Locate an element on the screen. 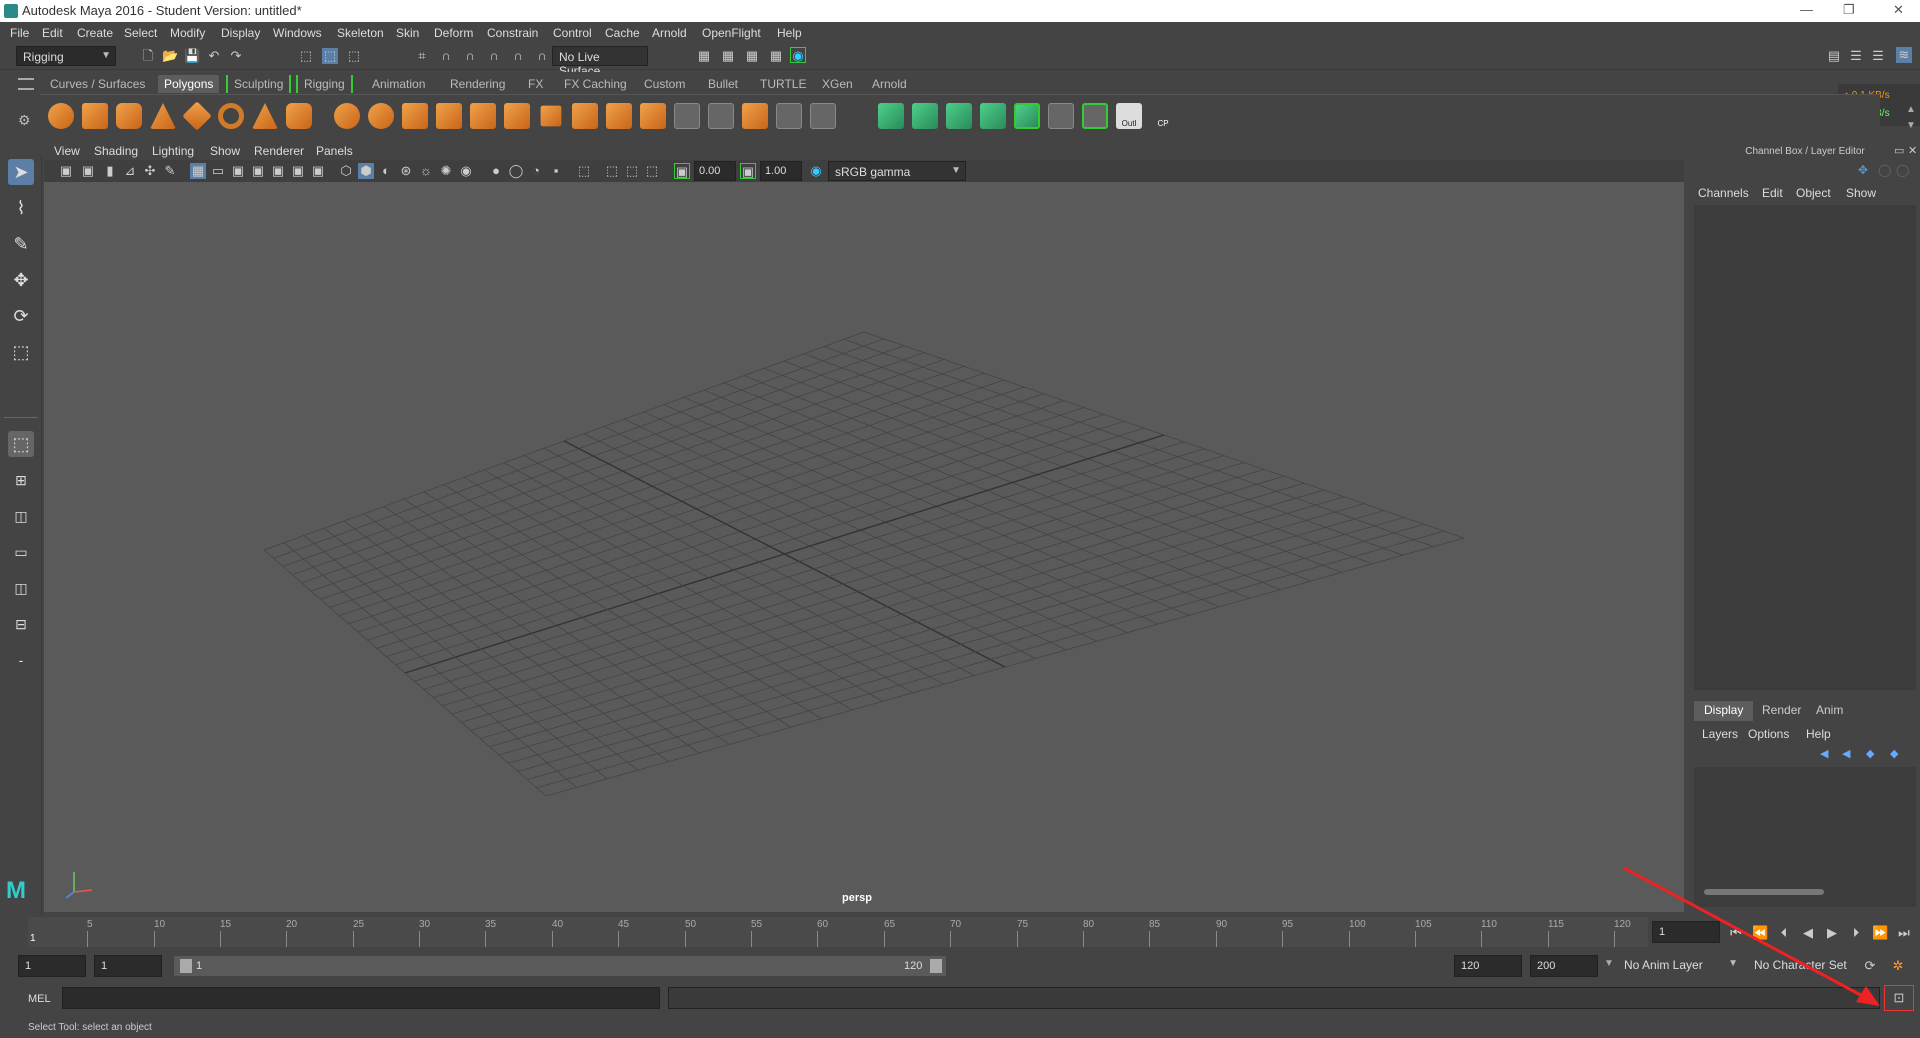  layer-icon: ◯ is located at coordinates (1902, 170).